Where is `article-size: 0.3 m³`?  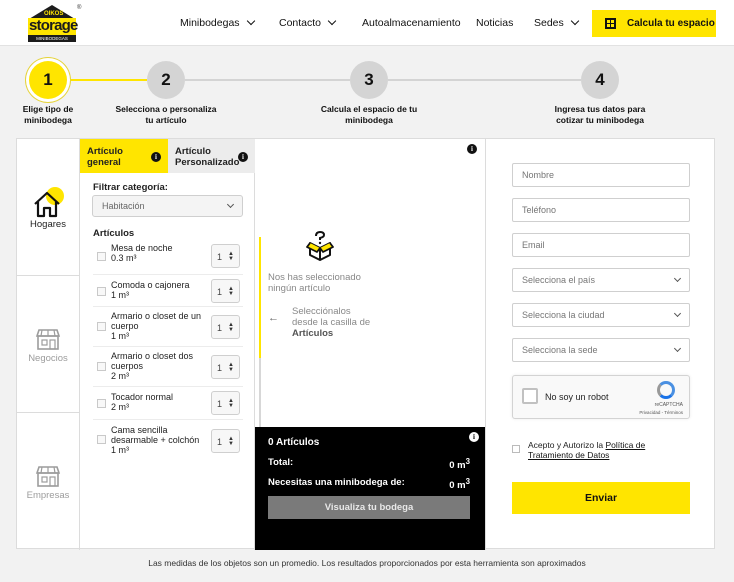 article-size: 0.3 m³ is located at coordinates (124, 258).